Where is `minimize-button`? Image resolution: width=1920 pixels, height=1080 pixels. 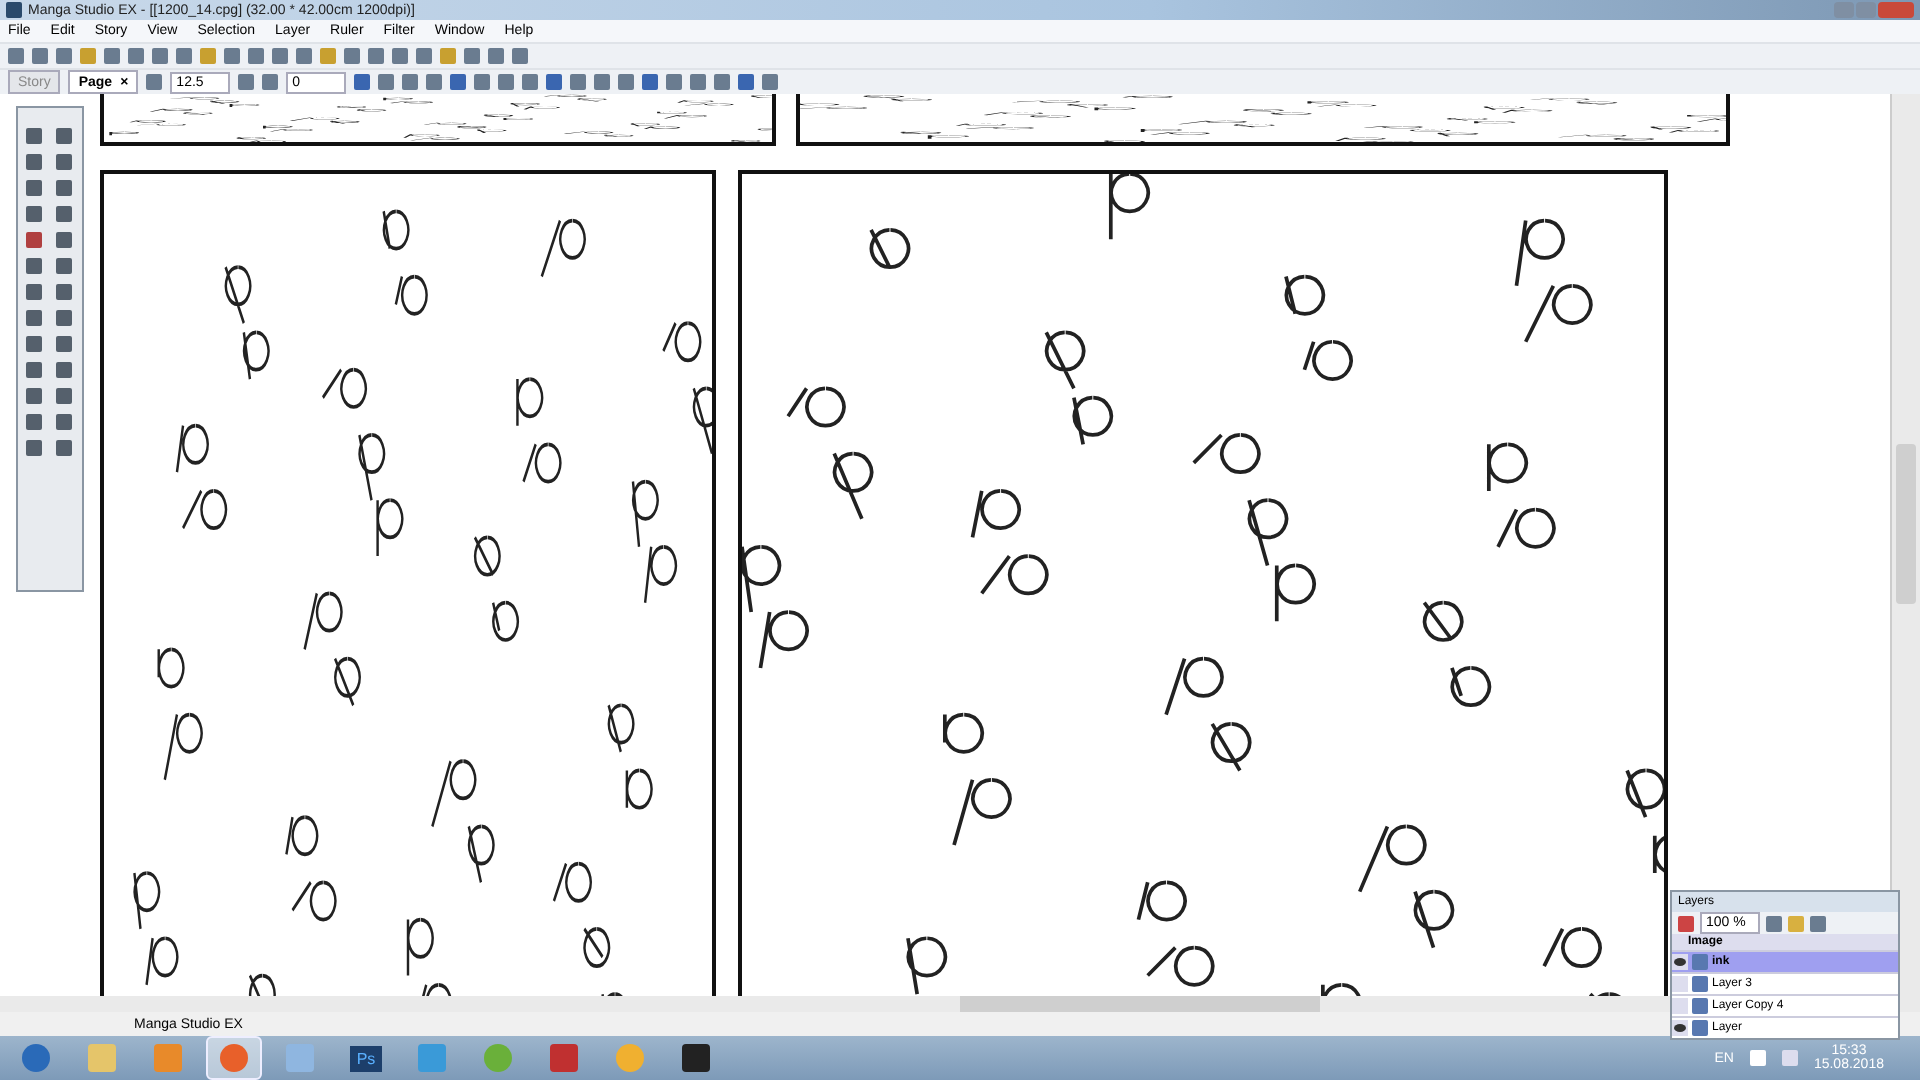 minimize-button is located at coordinates (1844, 10).